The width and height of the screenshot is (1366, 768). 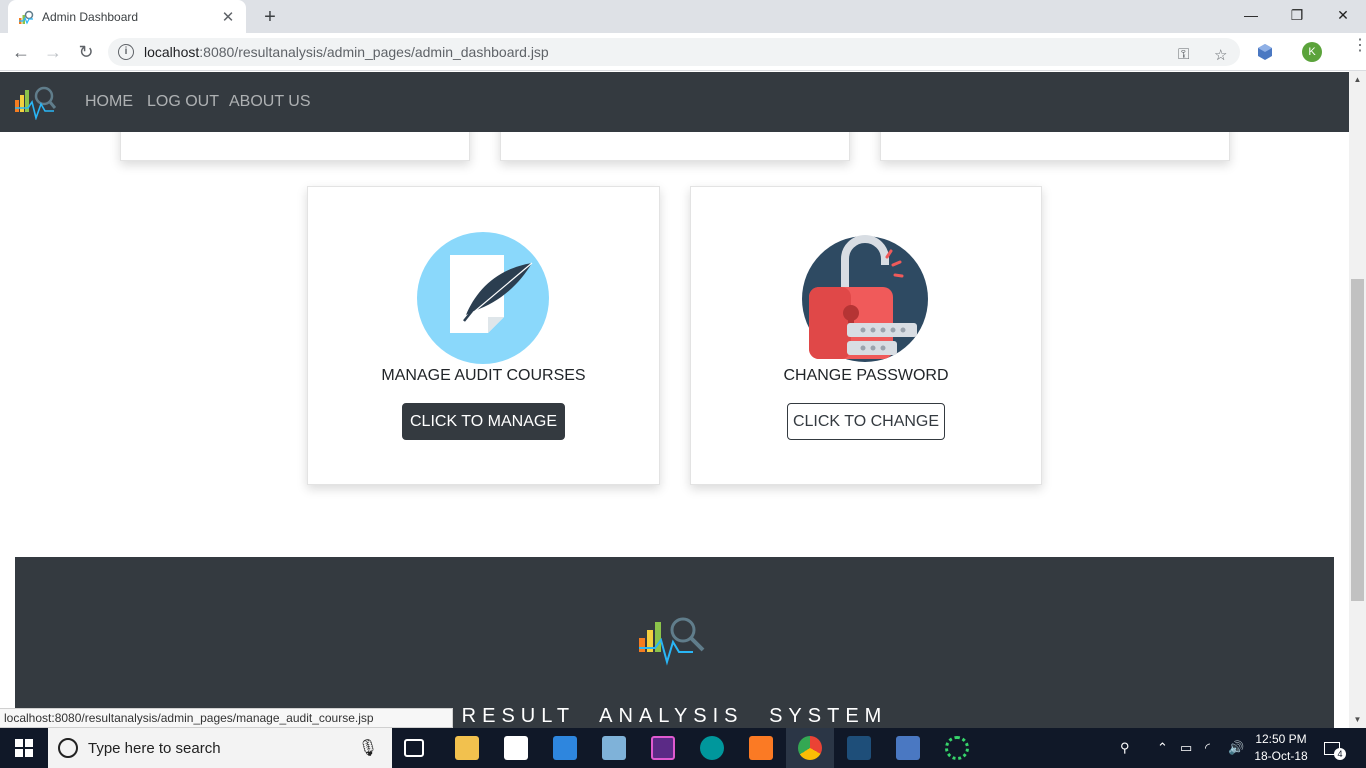 I want to click on xampp-icon, so click(x=761, y=748).